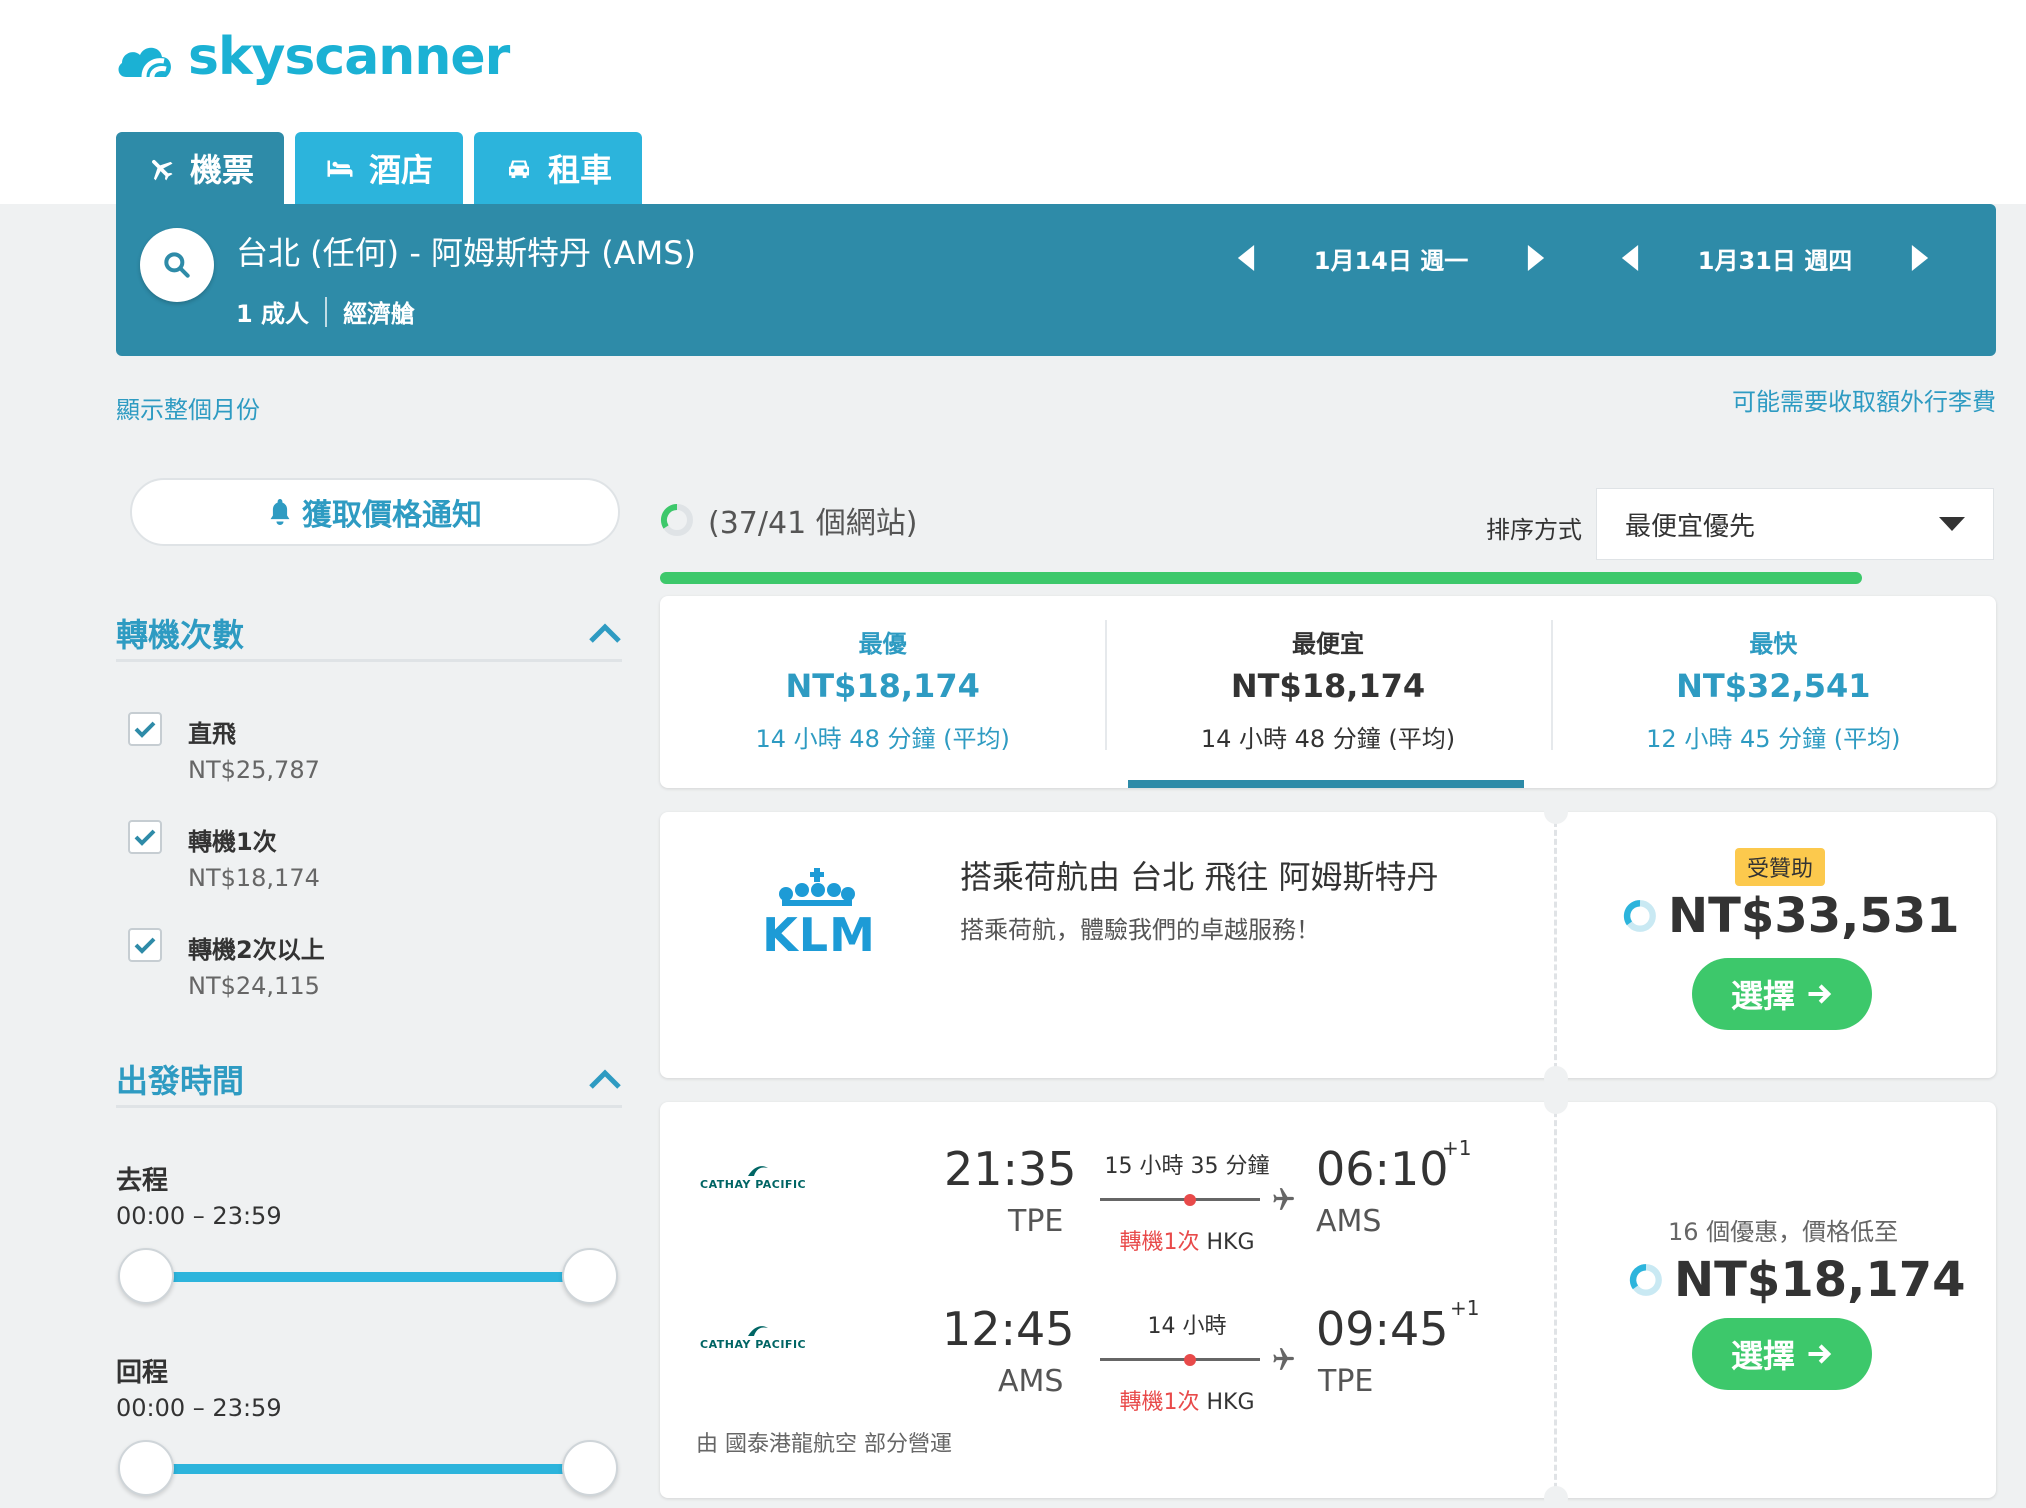 The width and height of the screenshot is (2026, 1508). I want to click on sort-label: 排序方式, so click(1534, 530).